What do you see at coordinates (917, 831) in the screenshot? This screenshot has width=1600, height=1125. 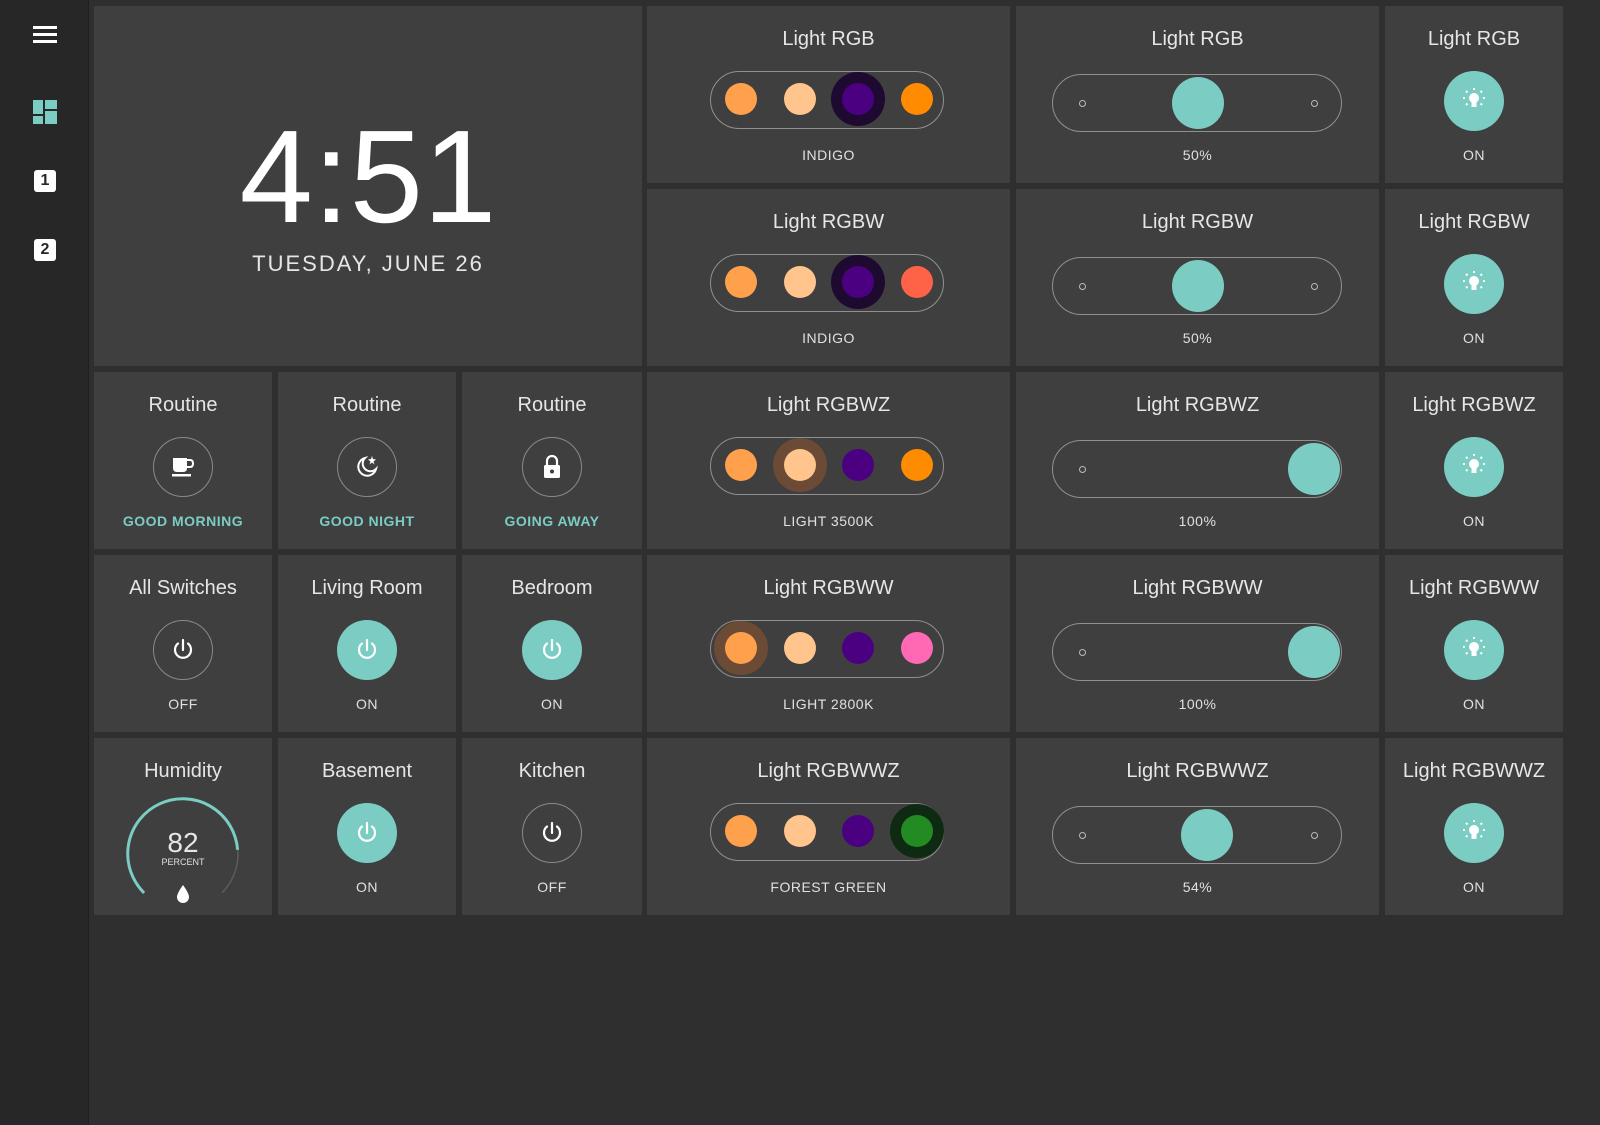 I see `color-swatch-forest-green` at bounding box center [917, 831].